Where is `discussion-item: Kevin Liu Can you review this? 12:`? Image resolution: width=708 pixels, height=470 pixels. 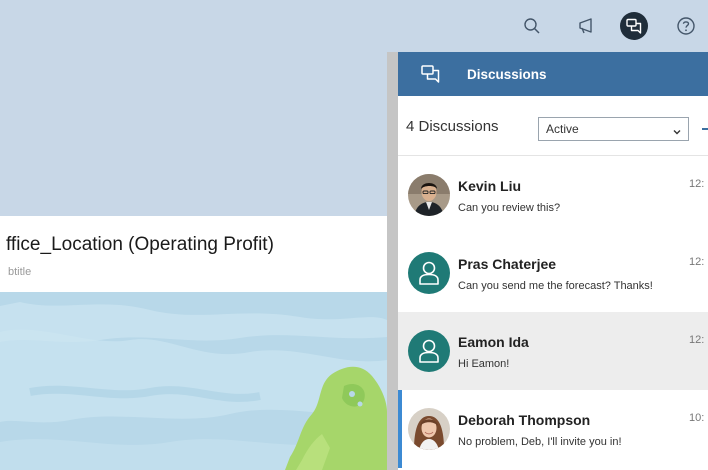 discussion-item: Kevin Liu Can you review this? 12: is located at coordinates (553, 195).